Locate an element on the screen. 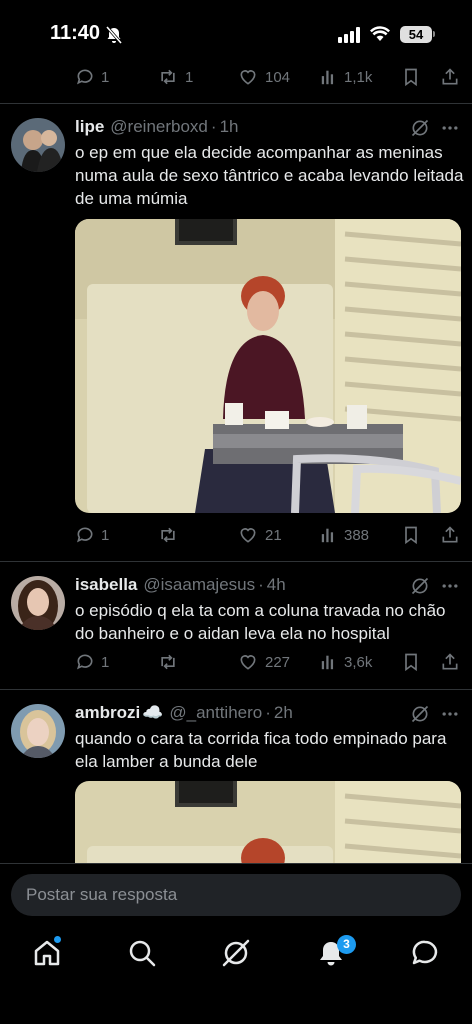 The image size is (472, 1024). home-unread-dot is located at coordinates (57, 939).